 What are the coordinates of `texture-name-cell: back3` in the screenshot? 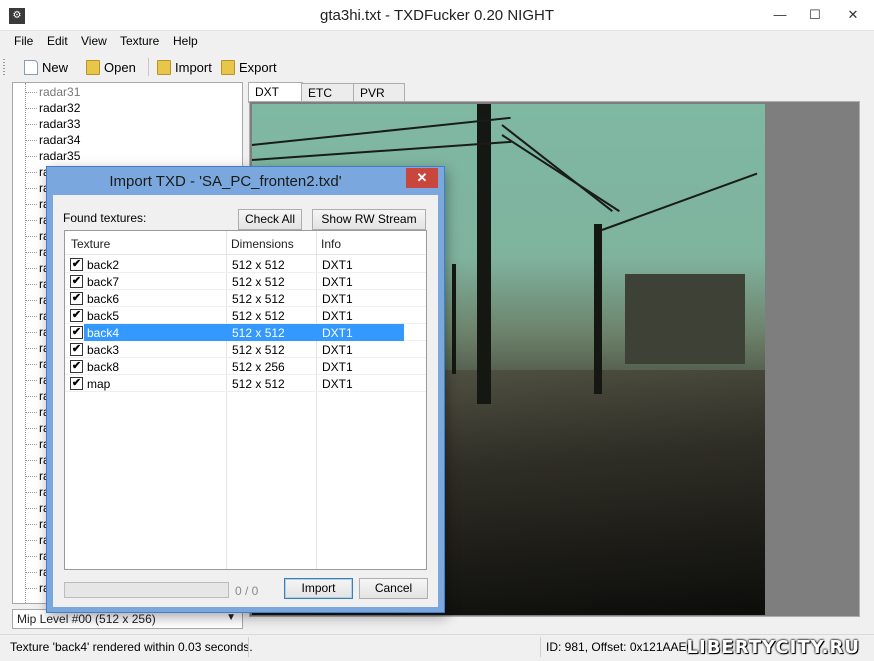 It's located at (103, 350).